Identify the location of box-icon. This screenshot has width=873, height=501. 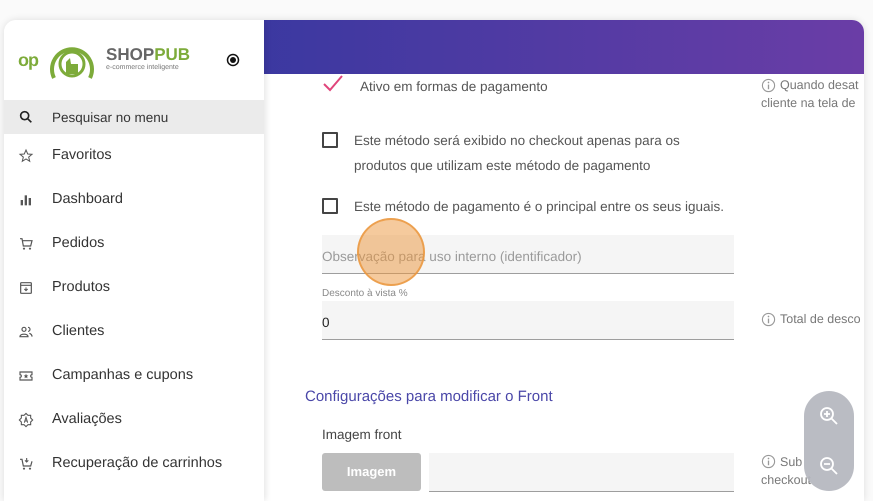
(26, 288).